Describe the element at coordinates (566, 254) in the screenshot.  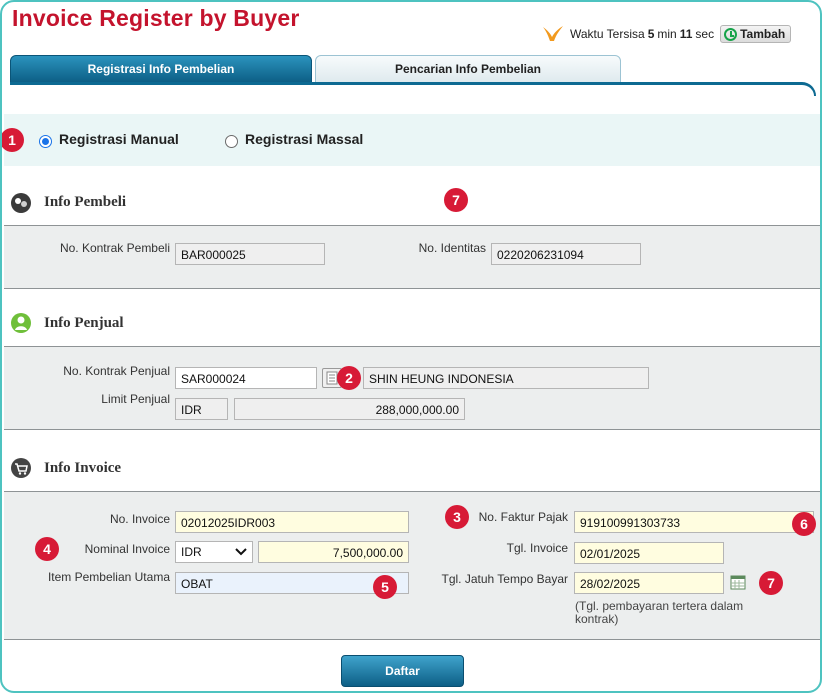
I see `buyer-id-field: 0220206231094` at that location.